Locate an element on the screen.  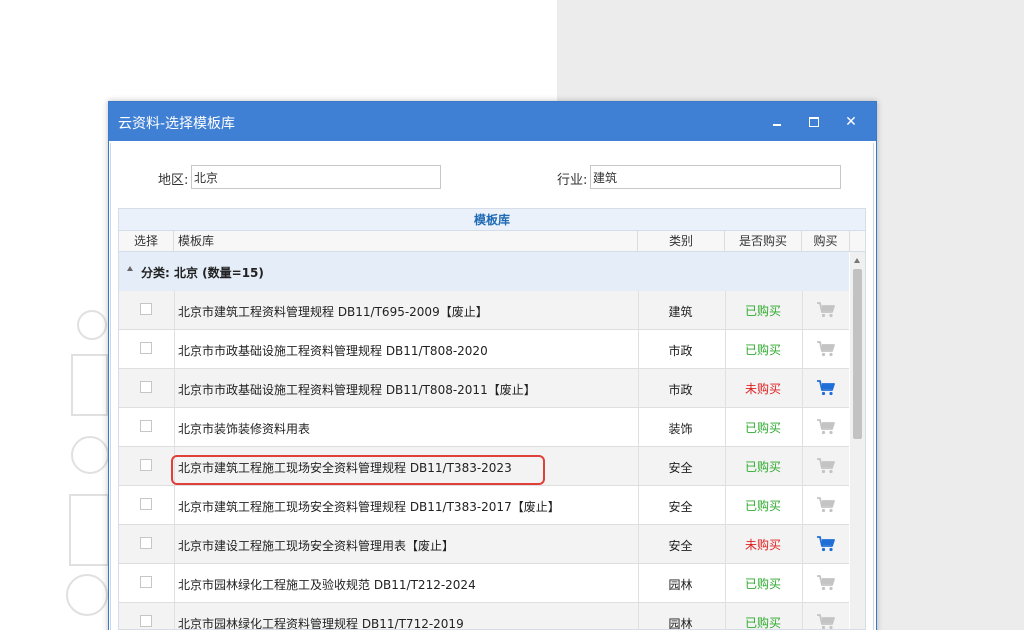
group-row-beijing: 分类: 北京 (数量=15) is located at coordinates (484, 271).